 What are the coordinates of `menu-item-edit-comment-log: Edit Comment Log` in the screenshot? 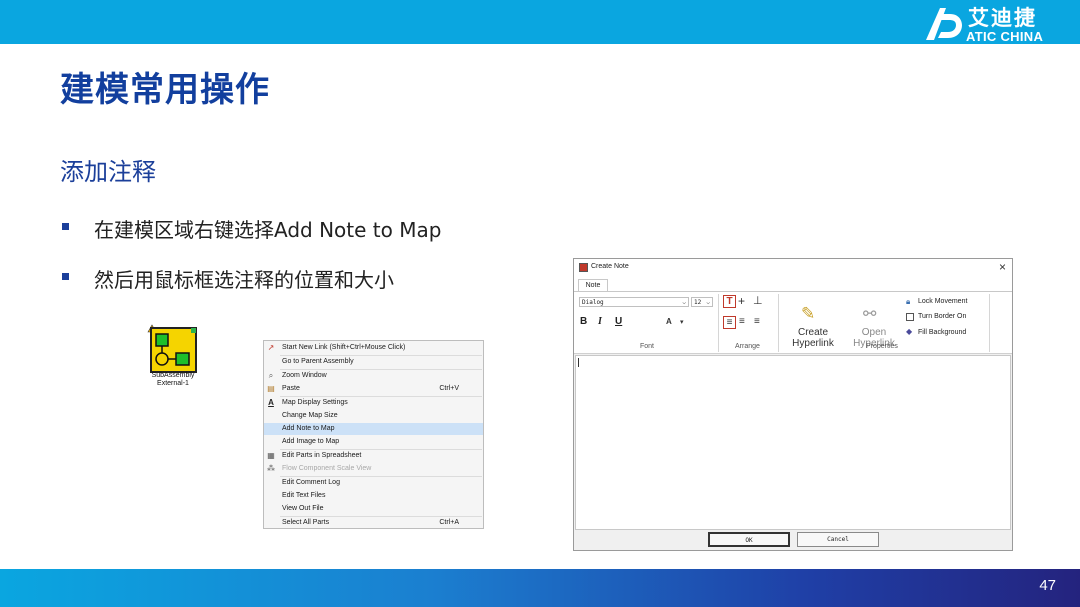 It's located at (373, 483).